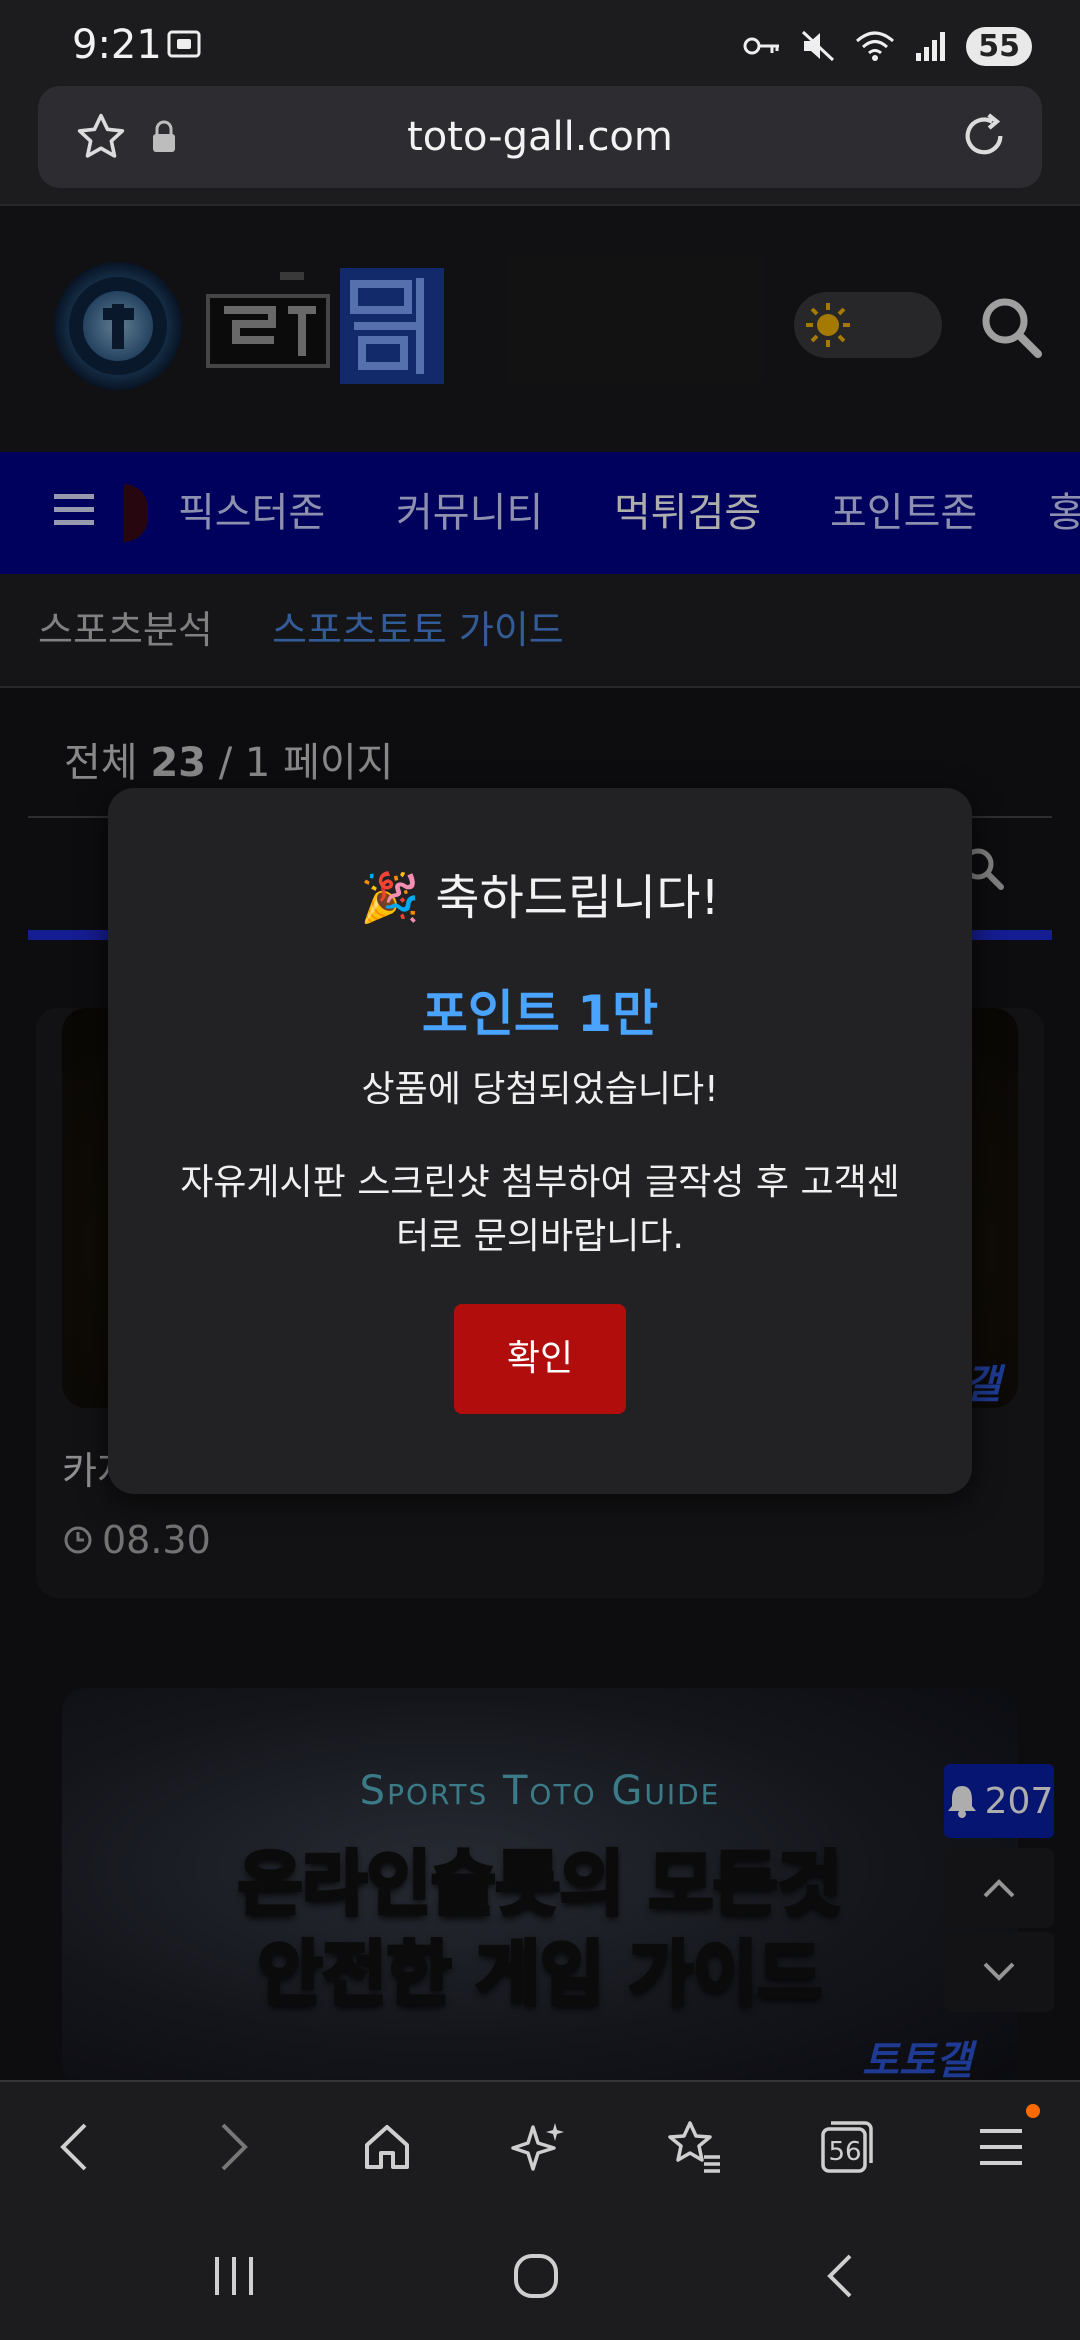 The width and height of the screenshot is (1080, 2340). I want to click on key-icon, so click(761, 46).